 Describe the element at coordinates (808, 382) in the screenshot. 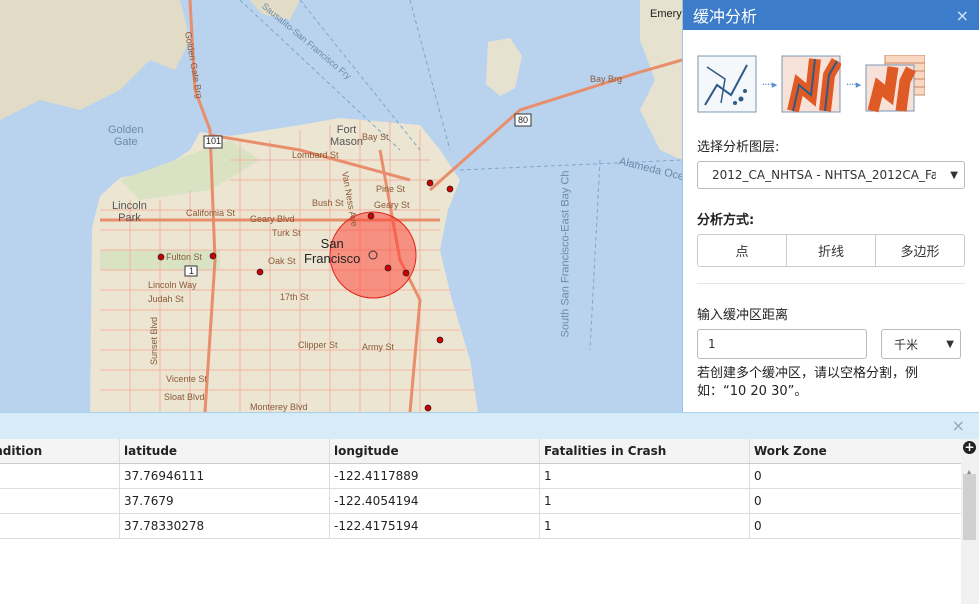

I see `distance-hint: 若创建多个缓冲区，请以空格分割，例如：“10 20 30”。` at that location.